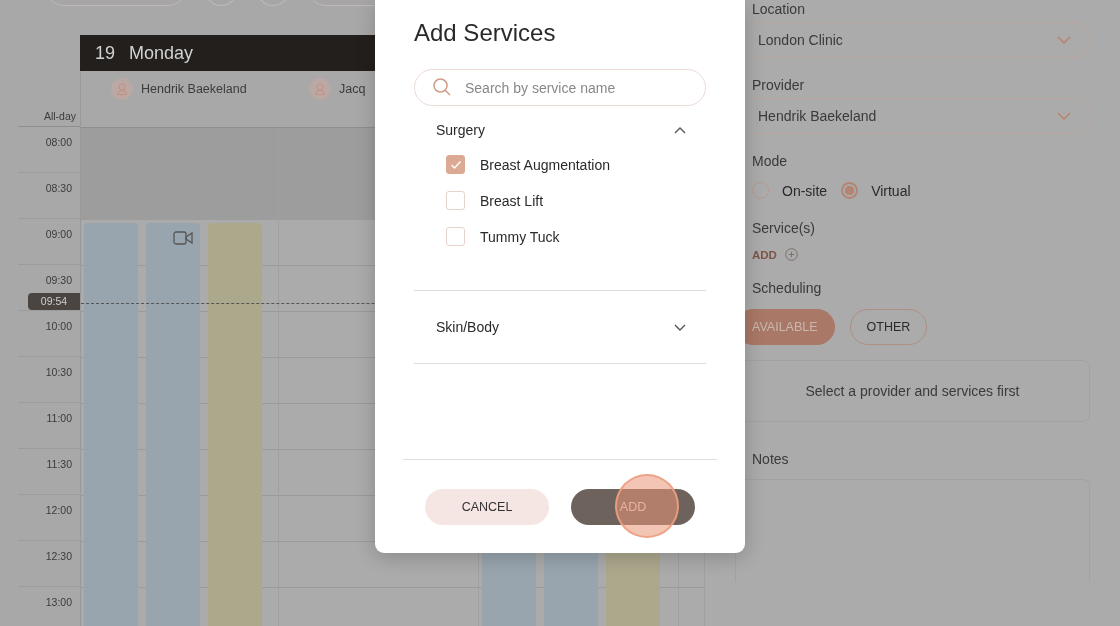  Describe the element at coordinates (778, 85) in the screenshot. I see `field-label: Provider` at that location.